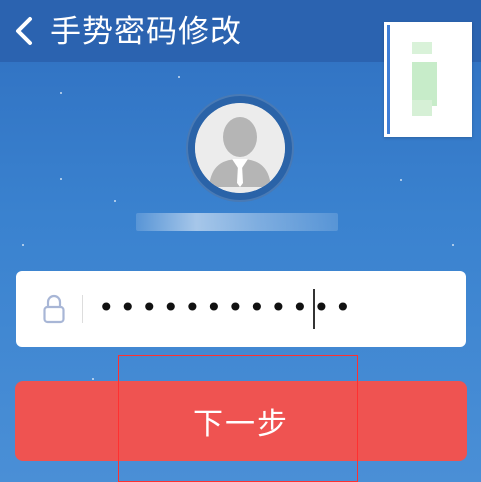 The image size is (481, 482). Describe the element at coordinates (237, 222) in the screenshot. I see `username-text` at that location.